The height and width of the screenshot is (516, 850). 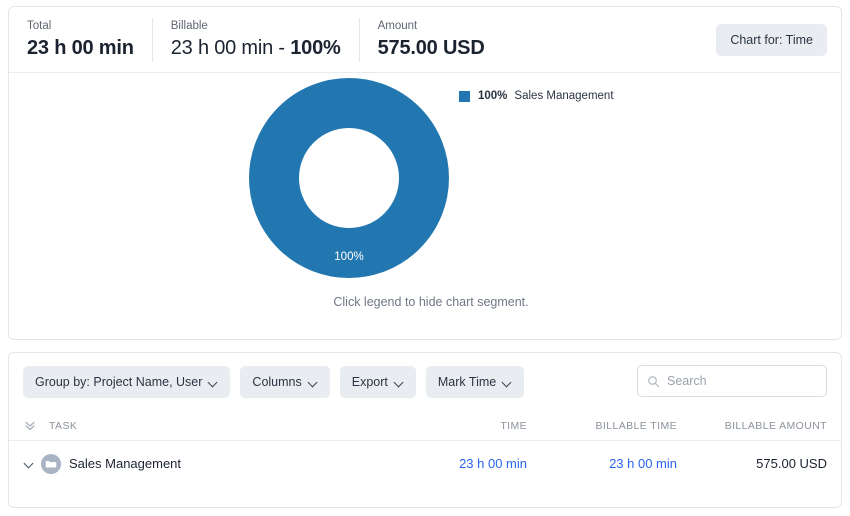 I want to click on task-name: Sales Management, so click(x=125, y=463).